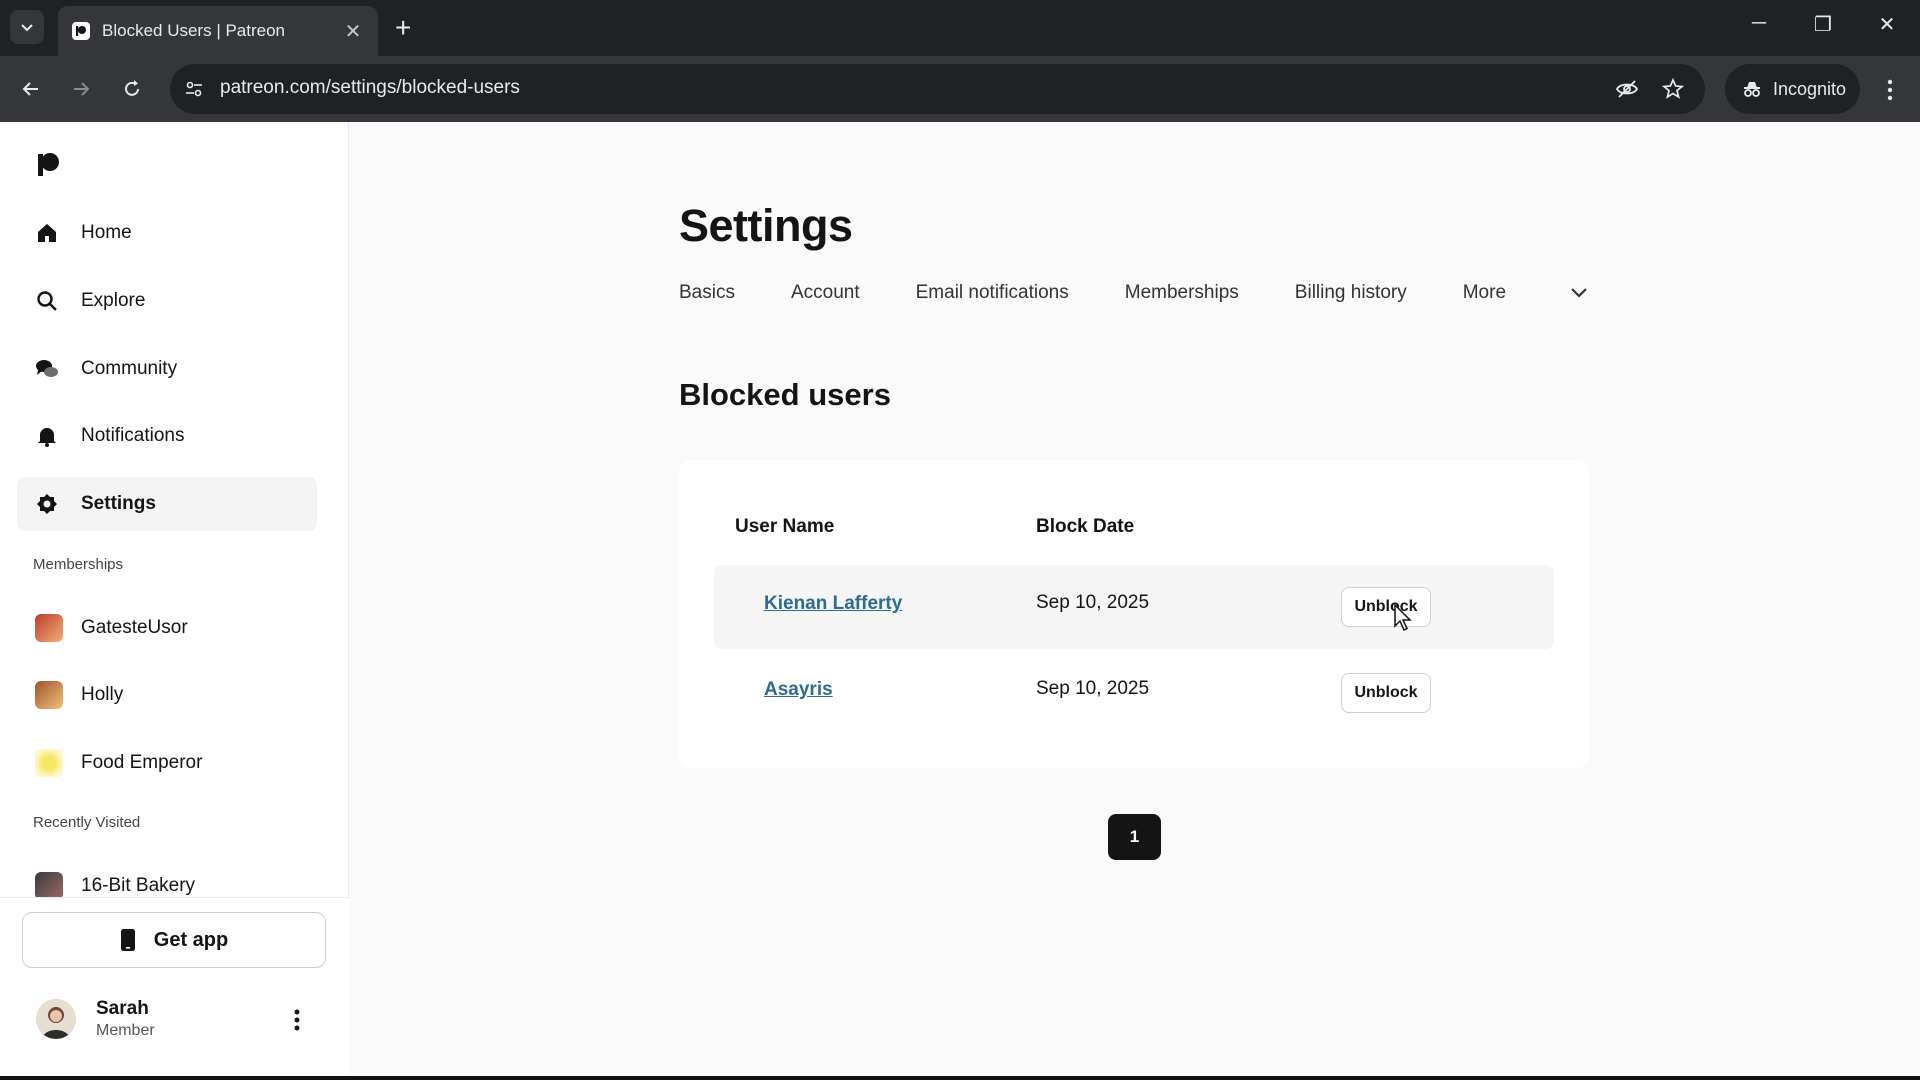 The height and width of the screenshot is (1080, 1920). I want to click on sidebar-item-label: Holly, so click(102, 694).